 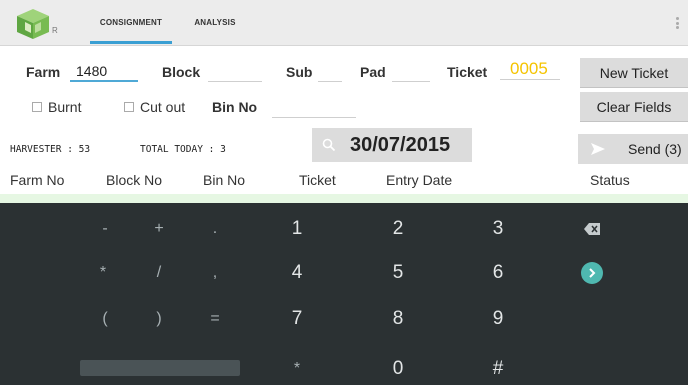 What do you see at coordinates (398, 369) in the screenshot?
I see `key-0: 0` at bounding box center [398, 369].